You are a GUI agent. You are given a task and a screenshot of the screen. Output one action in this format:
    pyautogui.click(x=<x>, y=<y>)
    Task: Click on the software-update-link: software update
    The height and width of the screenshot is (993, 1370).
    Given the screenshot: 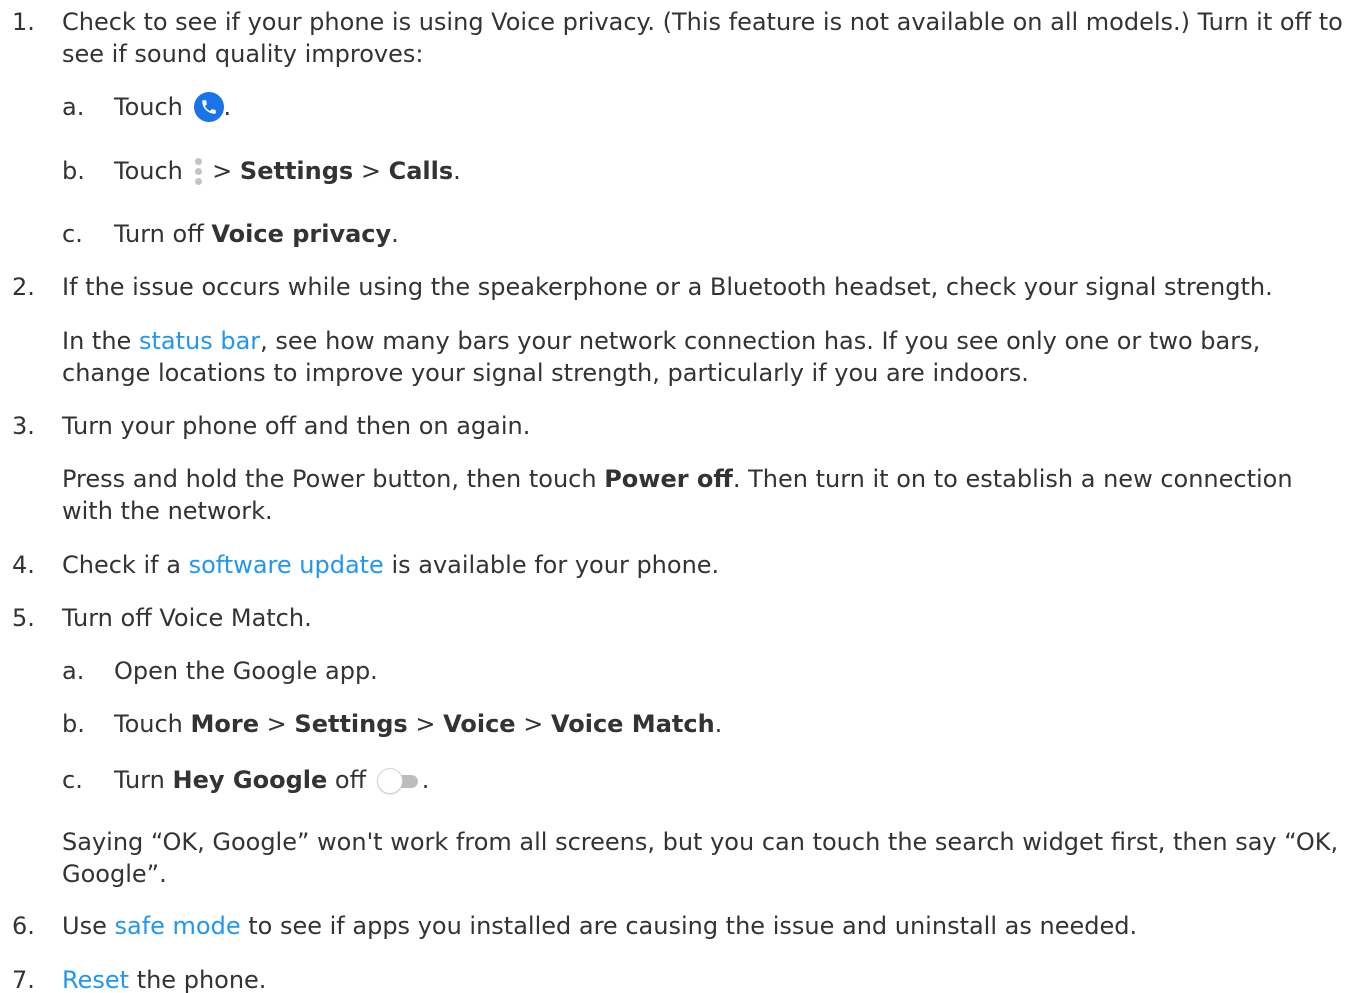 What is the action you would take?
    pyautogui.click(x=286, y=565)
    